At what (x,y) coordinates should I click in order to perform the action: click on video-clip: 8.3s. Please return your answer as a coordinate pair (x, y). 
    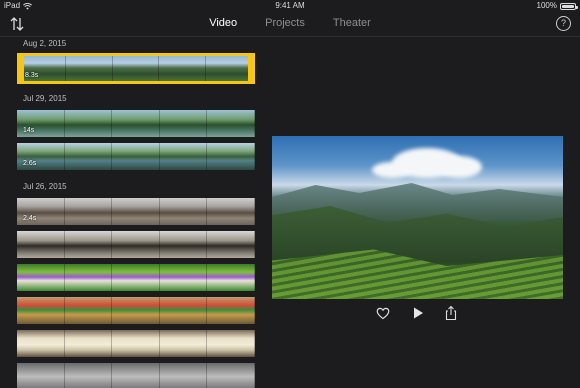
    Looking at the image, I should click on (136, 68).